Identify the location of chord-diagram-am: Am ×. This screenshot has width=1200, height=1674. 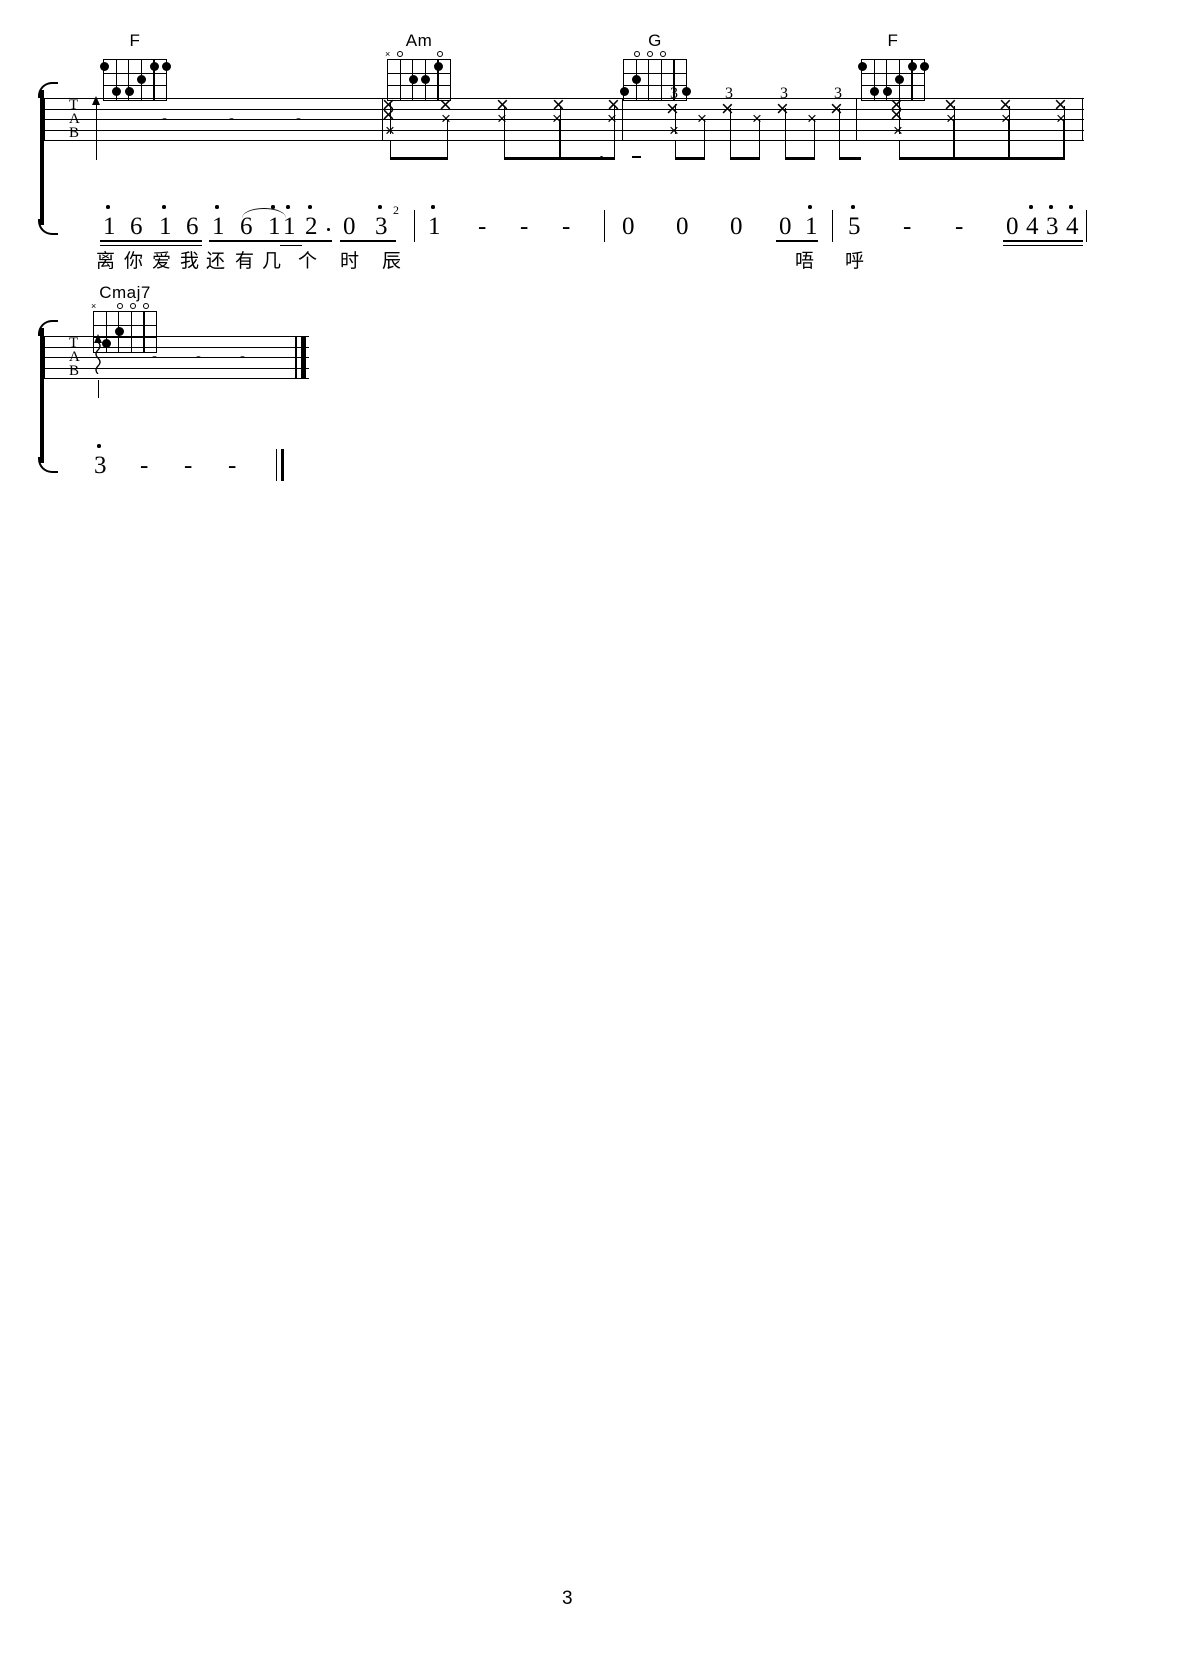
(419, 66).